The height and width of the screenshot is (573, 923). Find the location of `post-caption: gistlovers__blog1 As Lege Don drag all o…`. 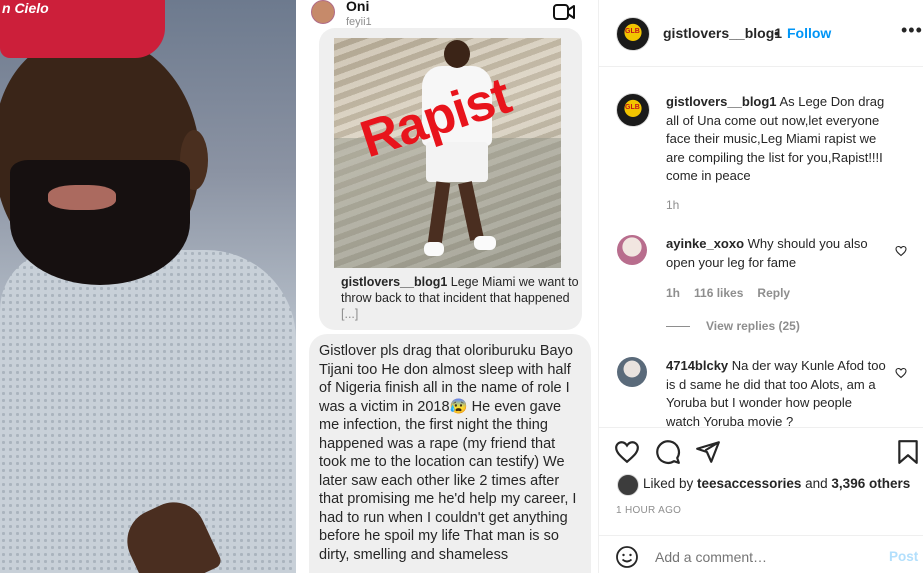

post-caption: gistlovers__blog1 As Lege Don drag all o… is located at coordinates (777, 139).